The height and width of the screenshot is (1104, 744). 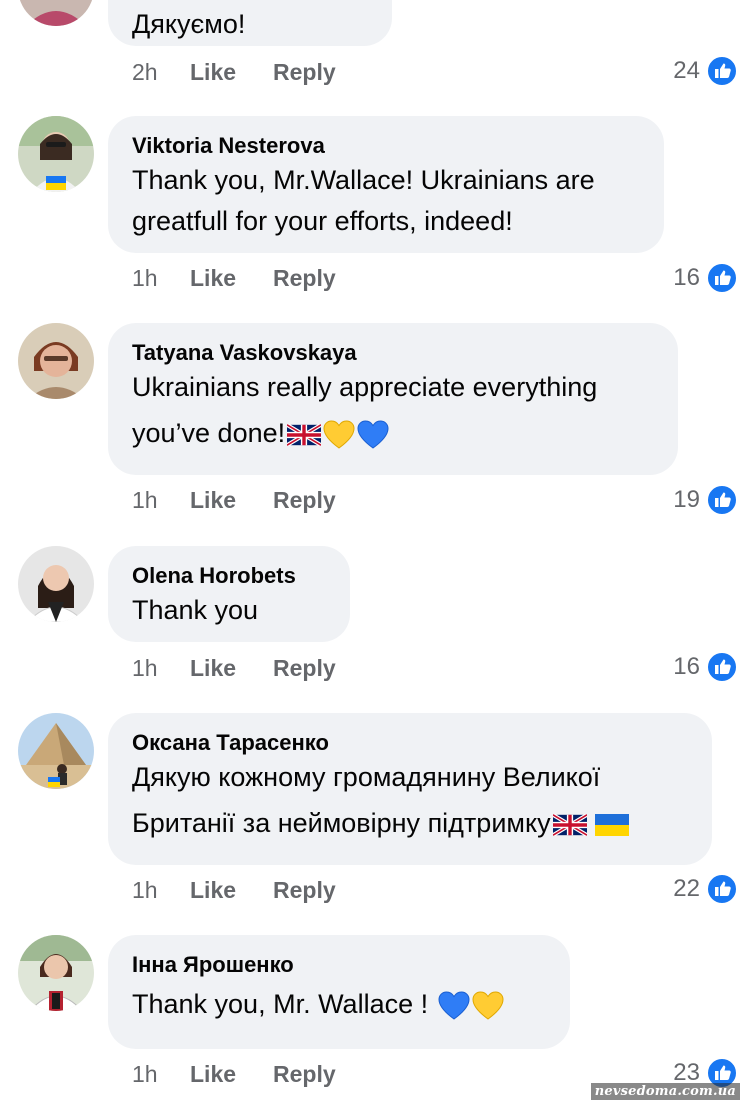 I want to click on reaction-count: 19, so click(x=686, y=499).